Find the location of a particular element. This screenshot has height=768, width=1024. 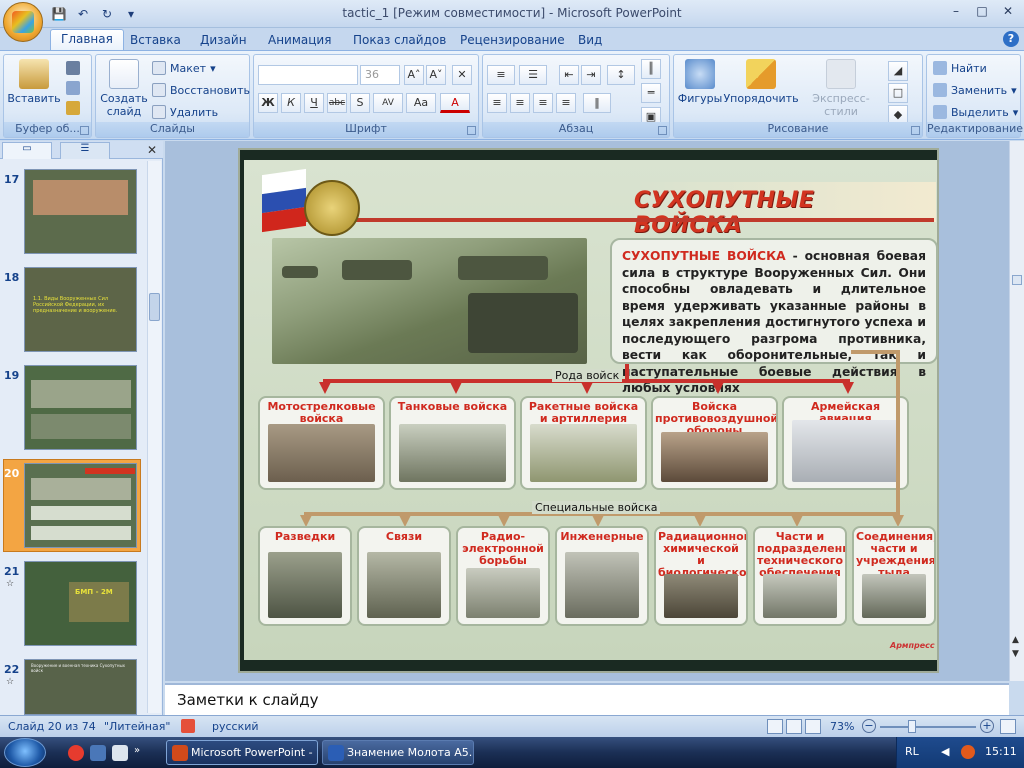

paragraph-launcher is located at coordinates (662, 130).